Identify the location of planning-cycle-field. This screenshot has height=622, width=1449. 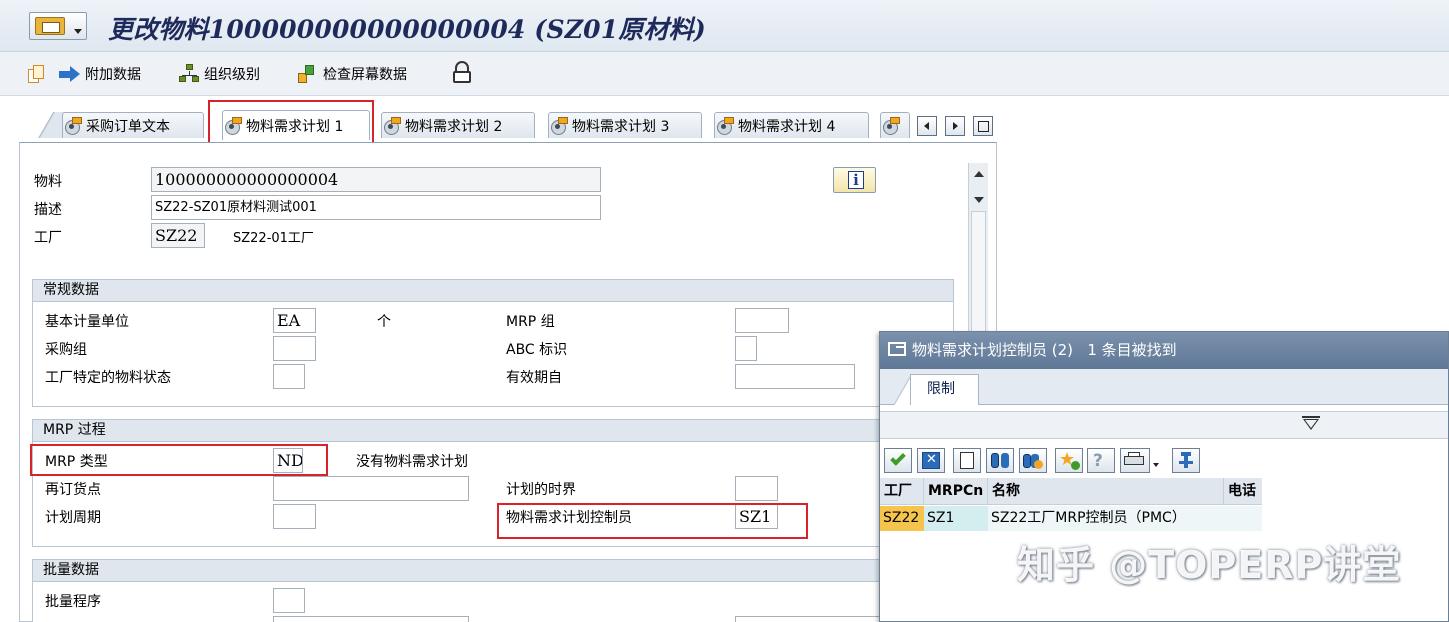
(294, 516).